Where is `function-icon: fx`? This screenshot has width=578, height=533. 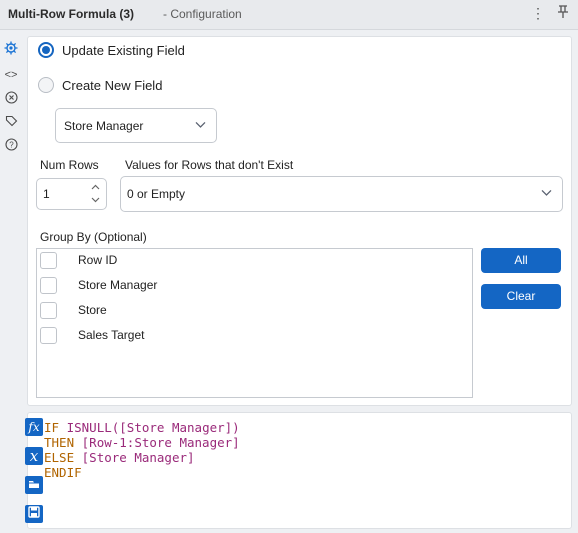
function-icon: fx is located at coordinates (34, 427).